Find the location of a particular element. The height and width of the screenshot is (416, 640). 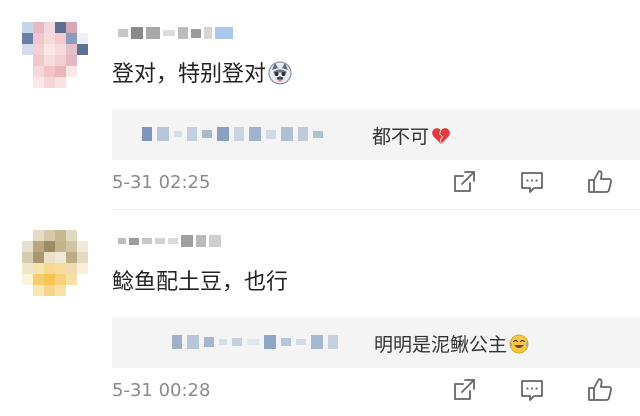

reply-box: 都不可 is located at coordinates (376, 135).